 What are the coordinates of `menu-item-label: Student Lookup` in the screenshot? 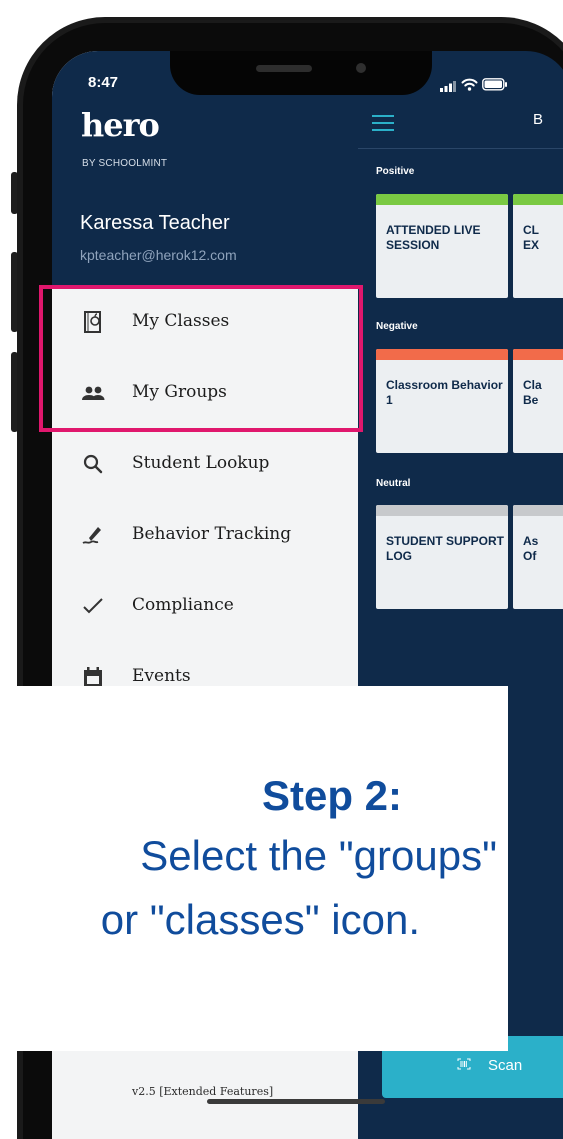 It's located at (201, 463).